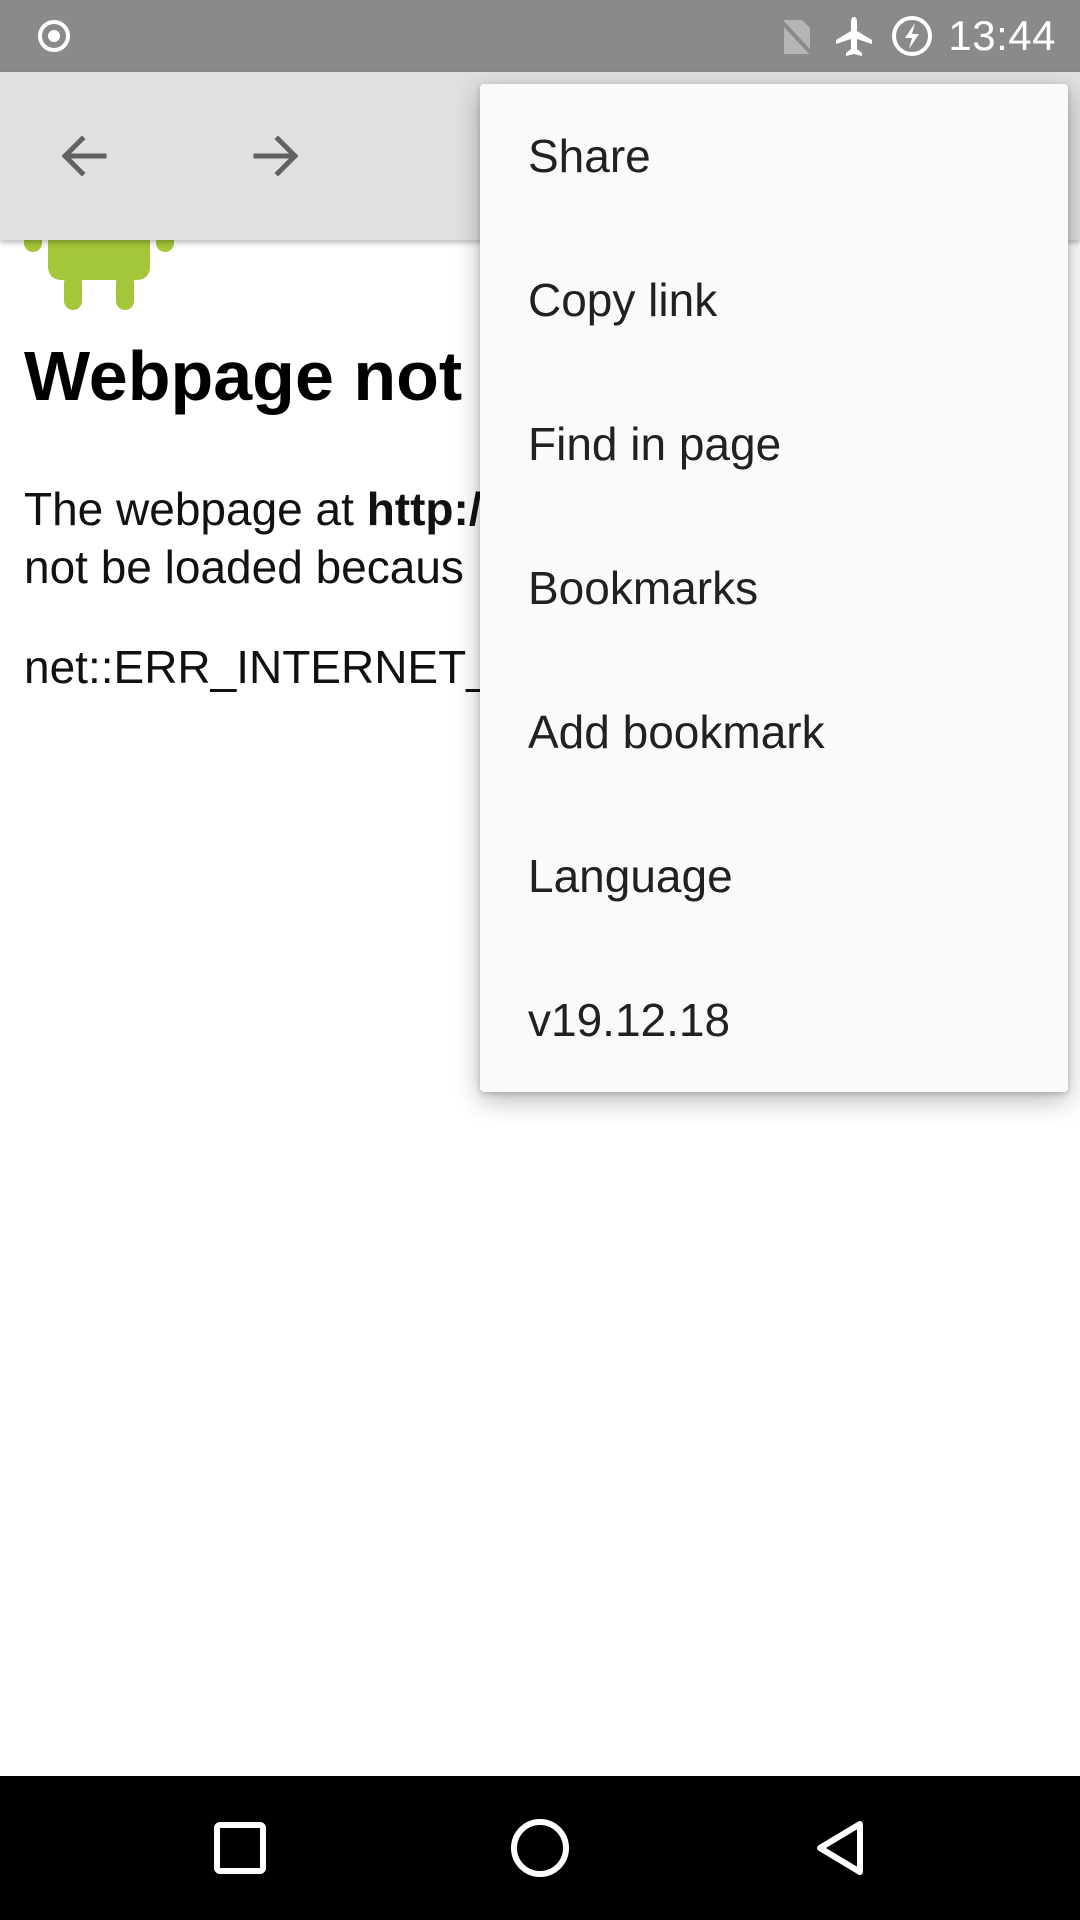 The width and height of the screenshot is (1080, 1920). I want to click on home-button, so click(540, 1848).